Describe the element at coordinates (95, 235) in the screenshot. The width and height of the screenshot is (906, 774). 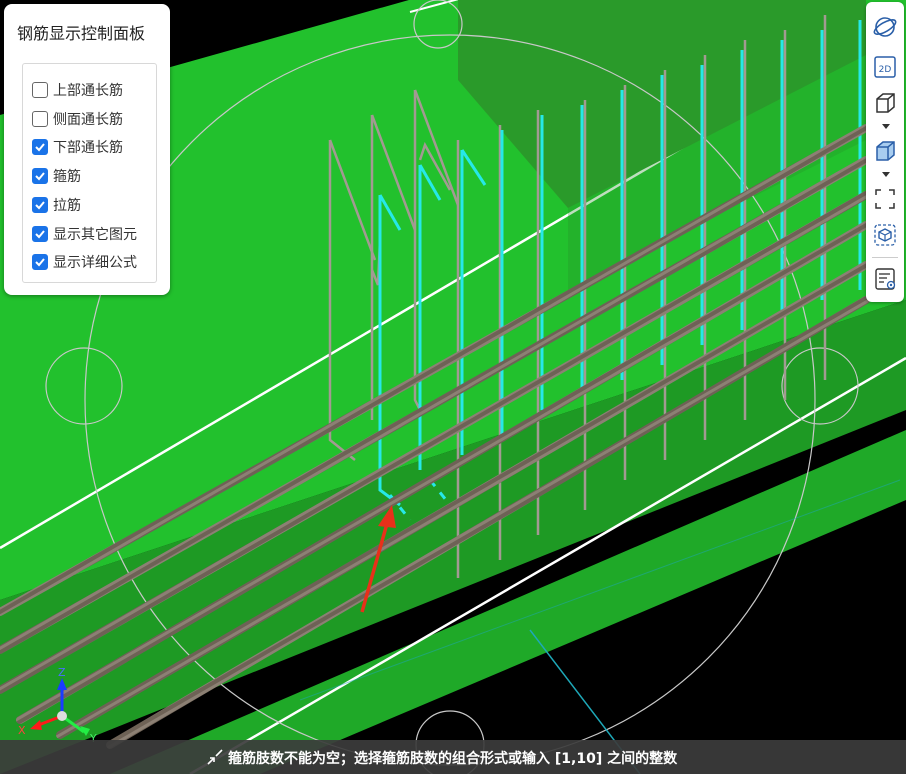
I see `option-label: 显示其它图元` at that location.